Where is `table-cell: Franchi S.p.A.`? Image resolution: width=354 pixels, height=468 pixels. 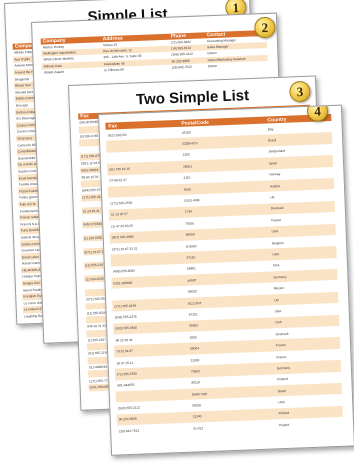 table-cell: Franchi S.p.A. is located at coordinates (30, 224).